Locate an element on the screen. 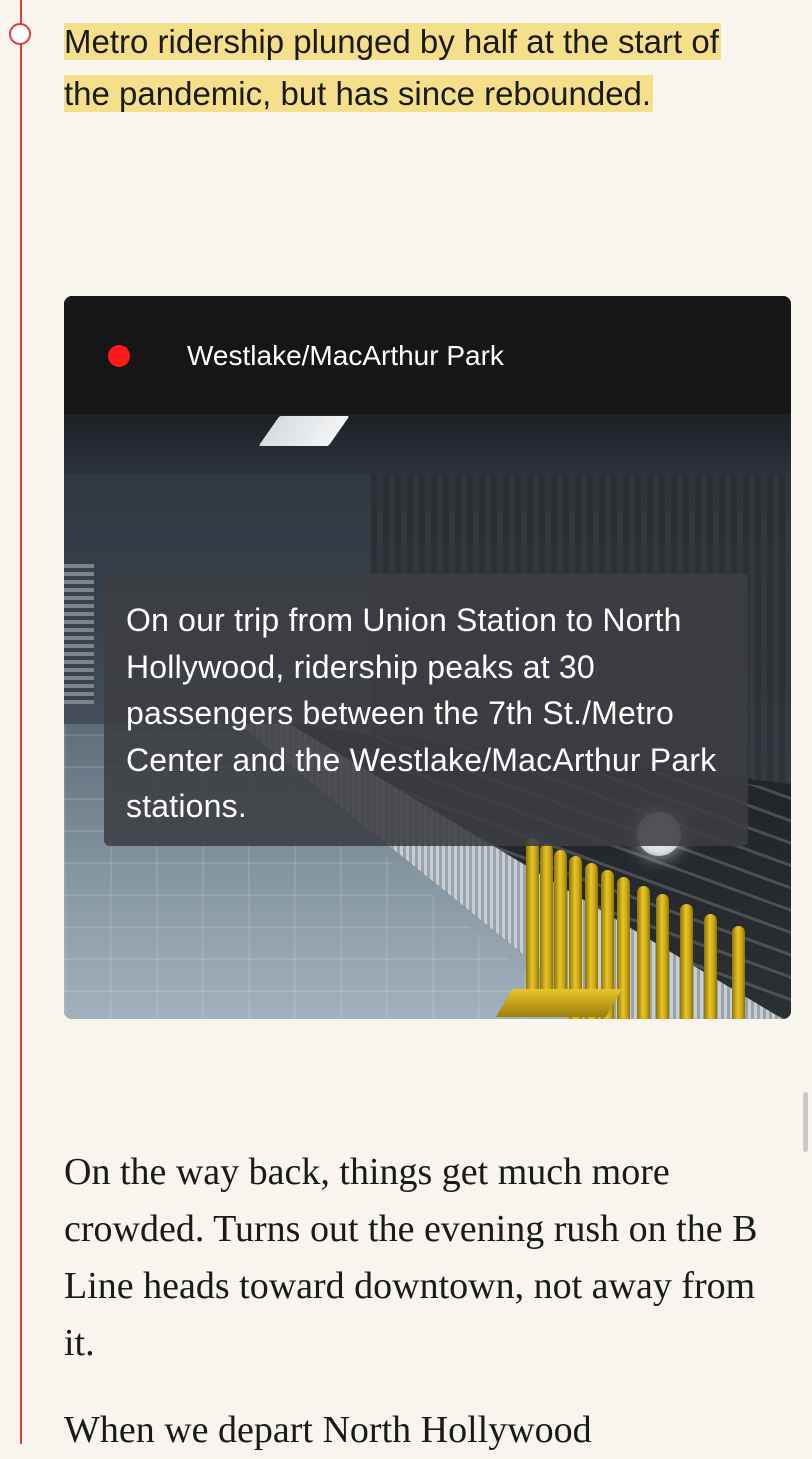 The width and height of the screenshot is (812, 1459). live-indicator-dot is located at coordinates (119, 356).